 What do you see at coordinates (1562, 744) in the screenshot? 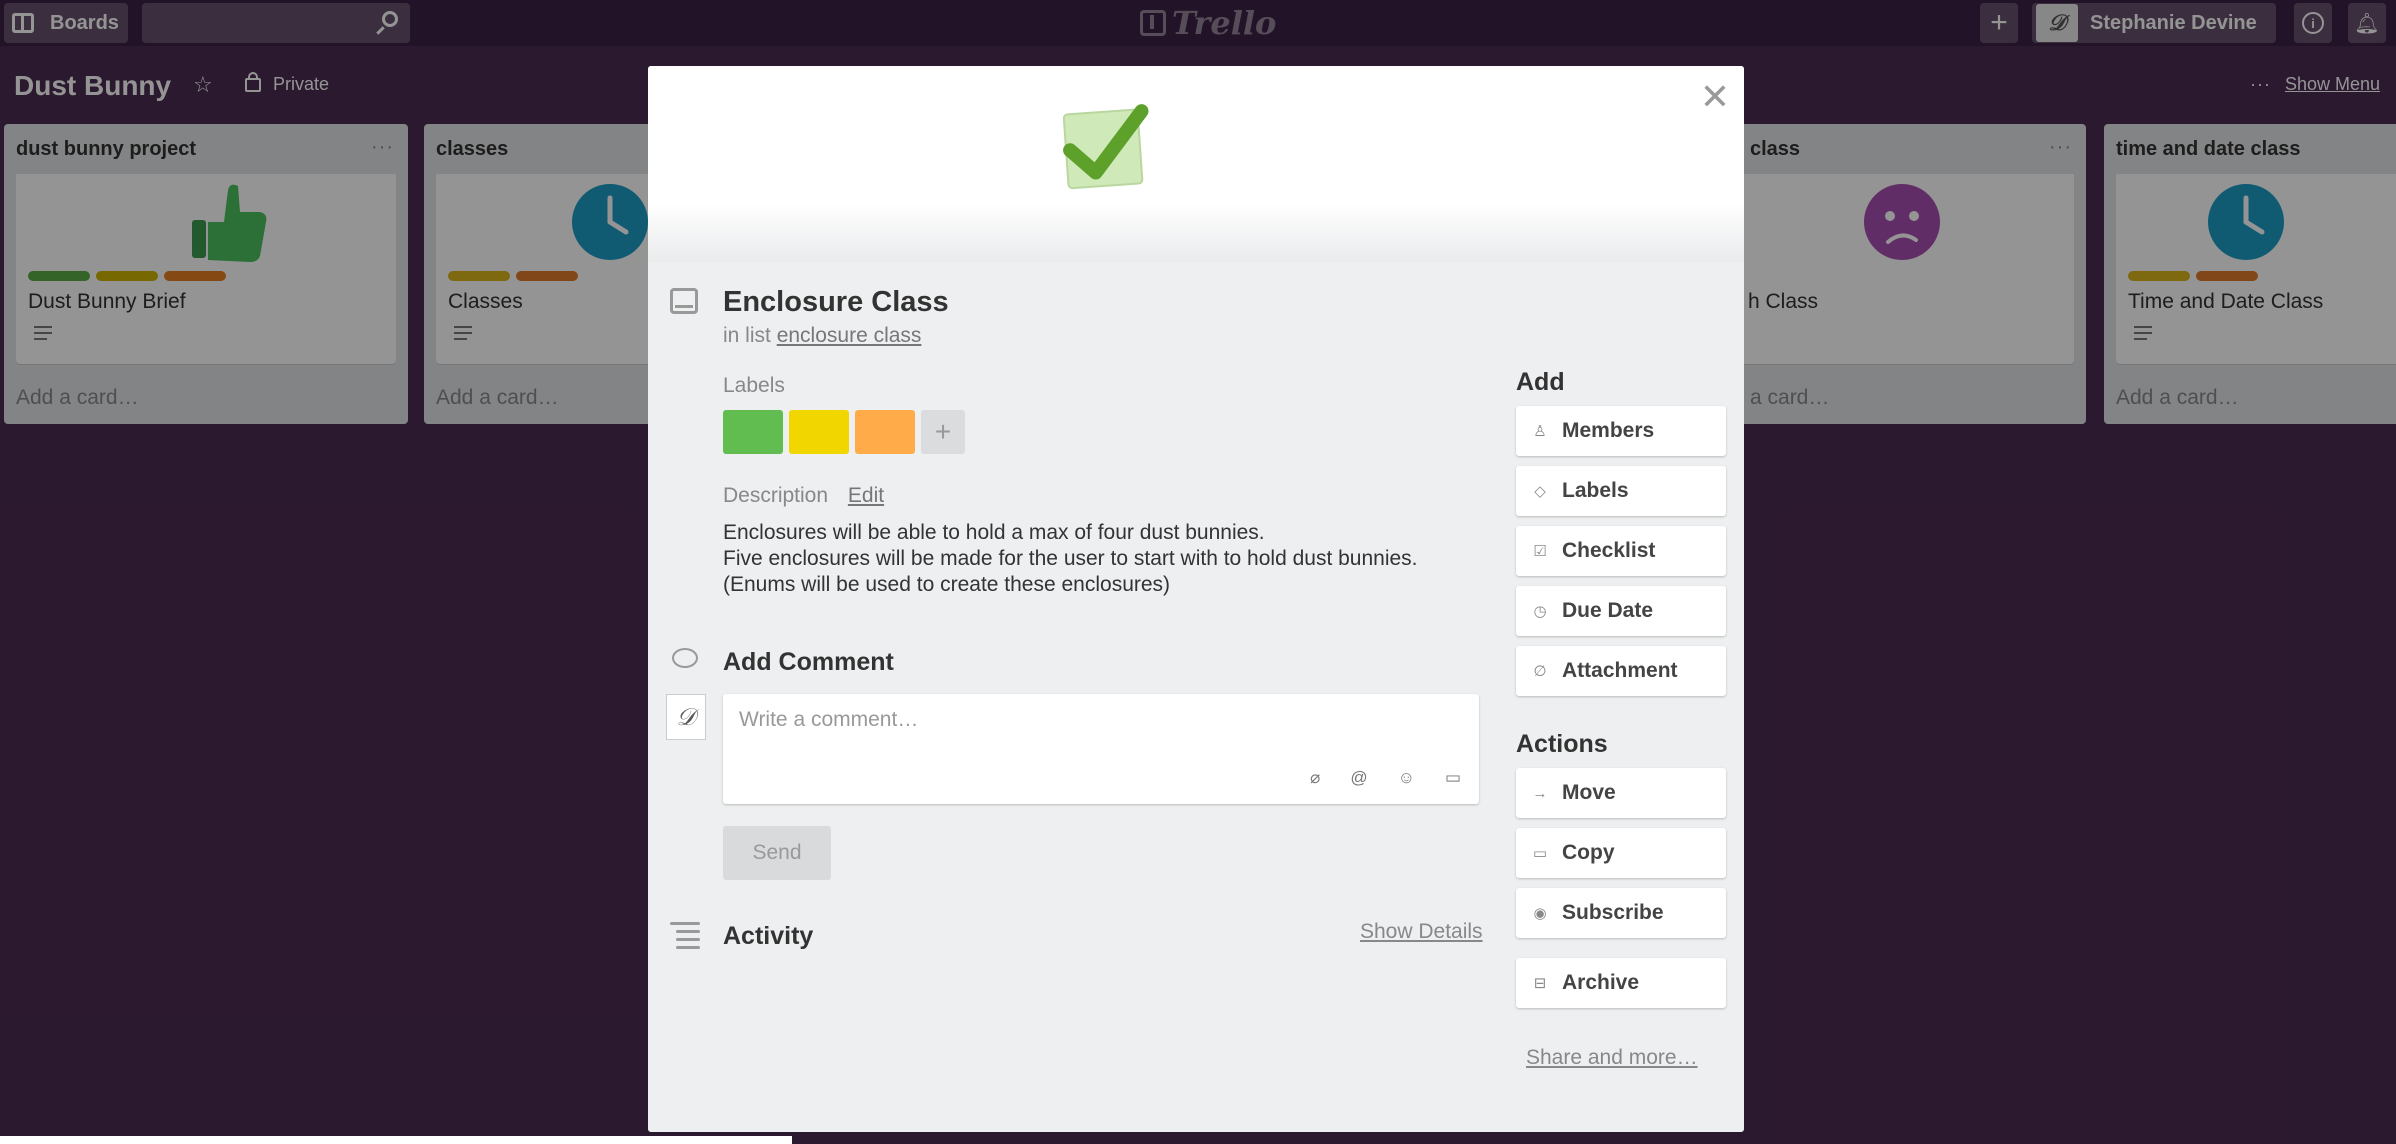
I see `actions-heading: Actions` at bounding box center [1562, 744].